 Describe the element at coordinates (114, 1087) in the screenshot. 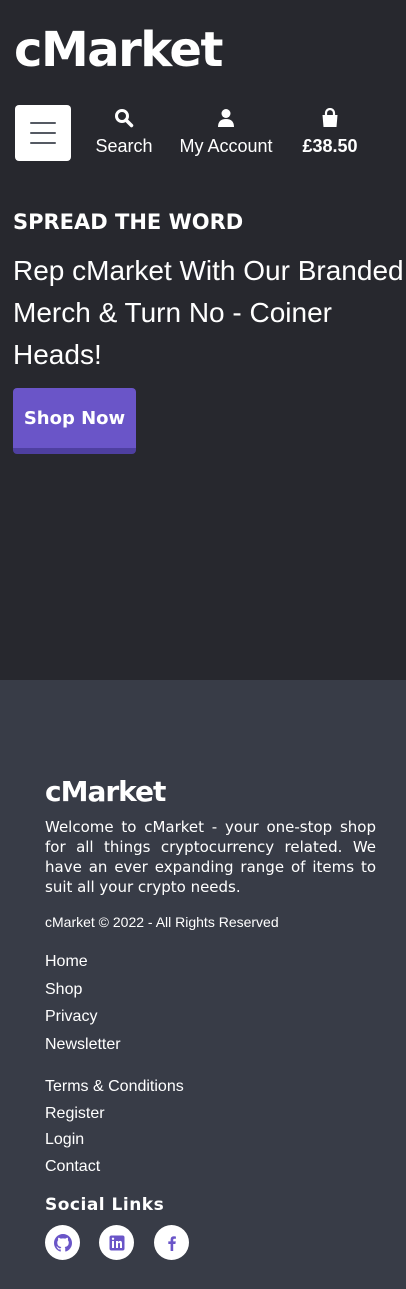

I see `footer-link-terms: Terms & Conditions` at that location.